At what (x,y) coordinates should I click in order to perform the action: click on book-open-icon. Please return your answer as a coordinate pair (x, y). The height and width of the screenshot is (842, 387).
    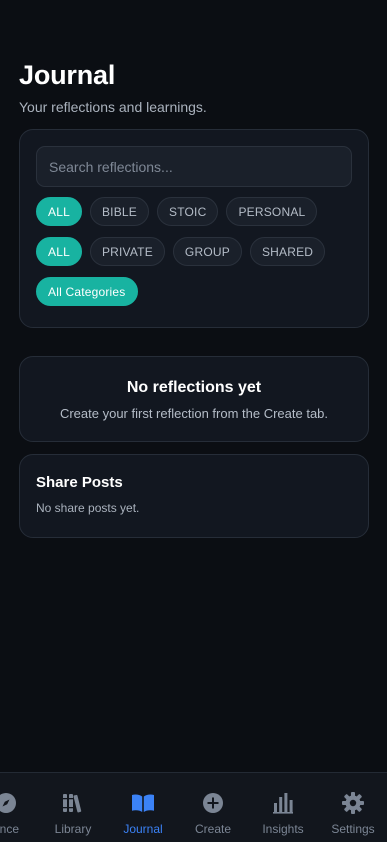
    Looking at the image, I should click on (143, 803).